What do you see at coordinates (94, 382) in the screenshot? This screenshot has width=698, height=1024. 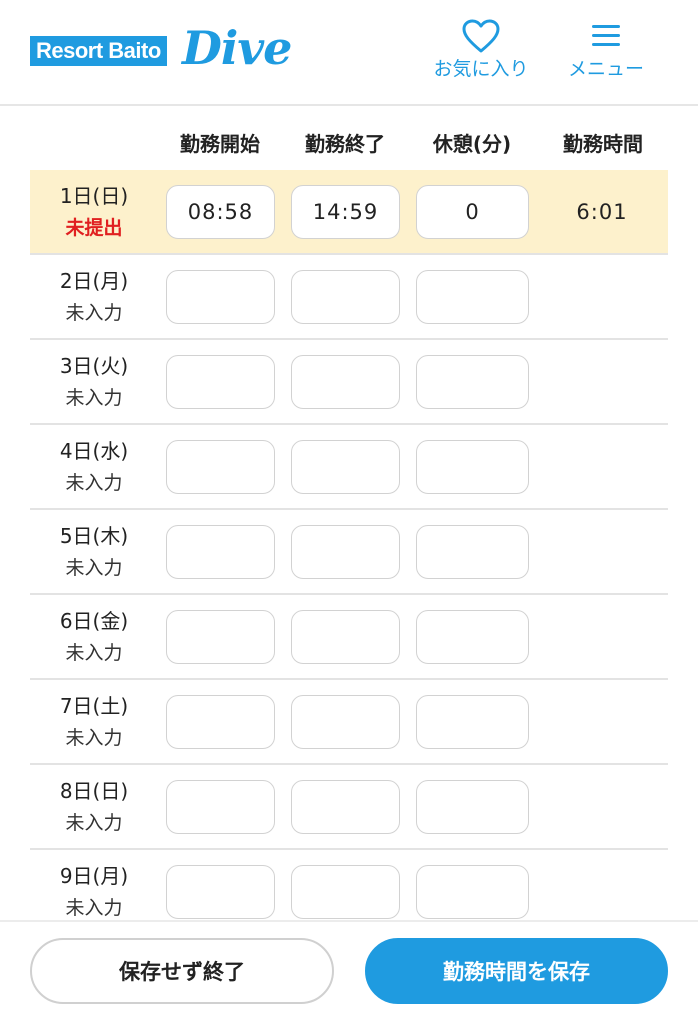 I see `day-cell: 3日(火) 未入力` at bounding box center [94, 382].